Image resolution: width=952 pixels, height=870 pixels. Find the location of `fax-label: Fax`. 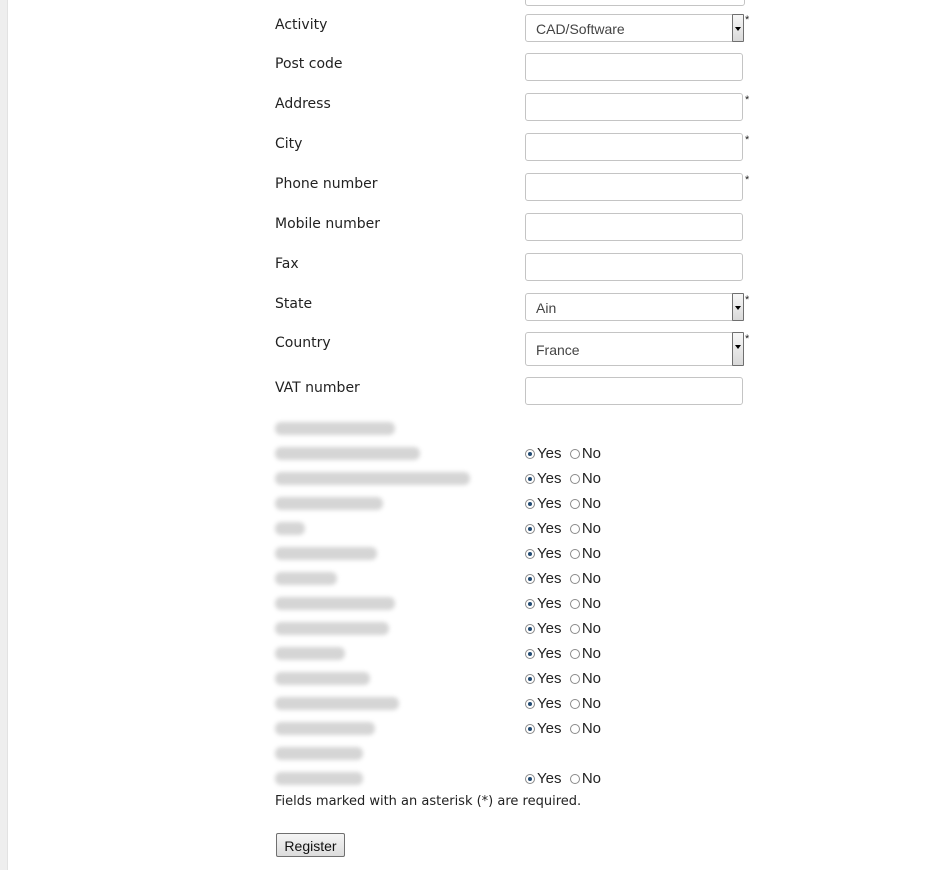

fax-label: Fax is located at coordinates (287, 264).